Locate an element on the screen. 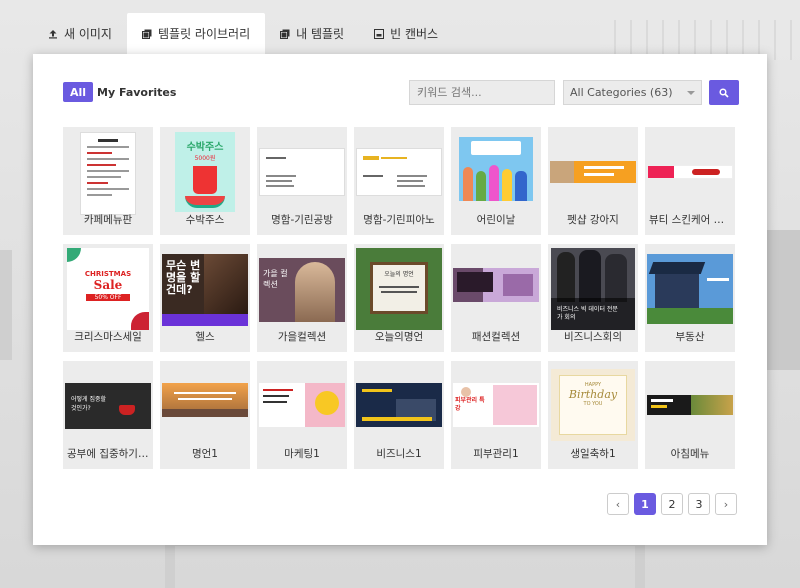  template-label: 피부관리1 is located at coordinates (496, 454).